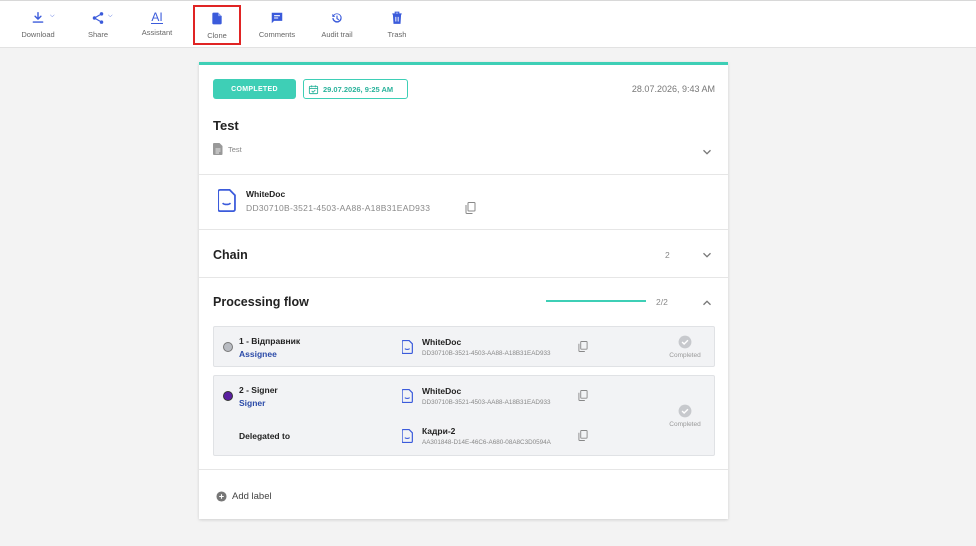 Image resolution: width=976 pixels, height=546 pixels. What do you see at coordinates (252, 403) in the screenshot?
I see `step-role: Signer` at bounding box center [252, 403].